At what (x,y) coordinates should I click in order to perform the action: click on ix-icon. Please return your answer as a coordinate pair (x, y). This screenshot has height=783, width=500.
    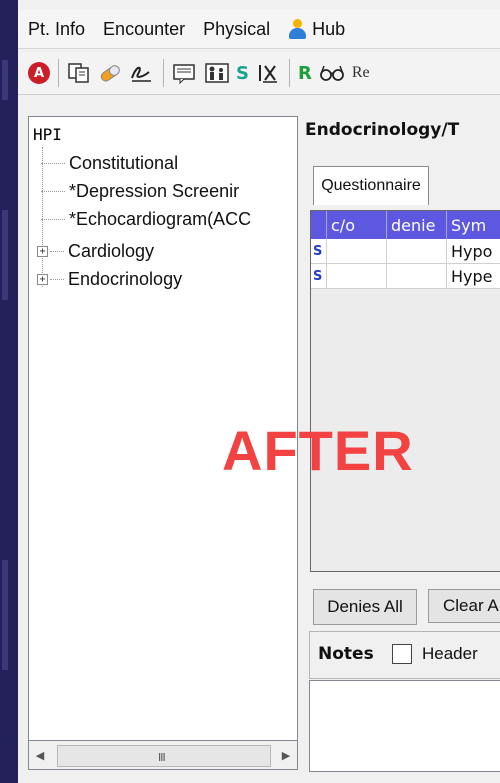
    Looking at the image, I should click on (267, 74).